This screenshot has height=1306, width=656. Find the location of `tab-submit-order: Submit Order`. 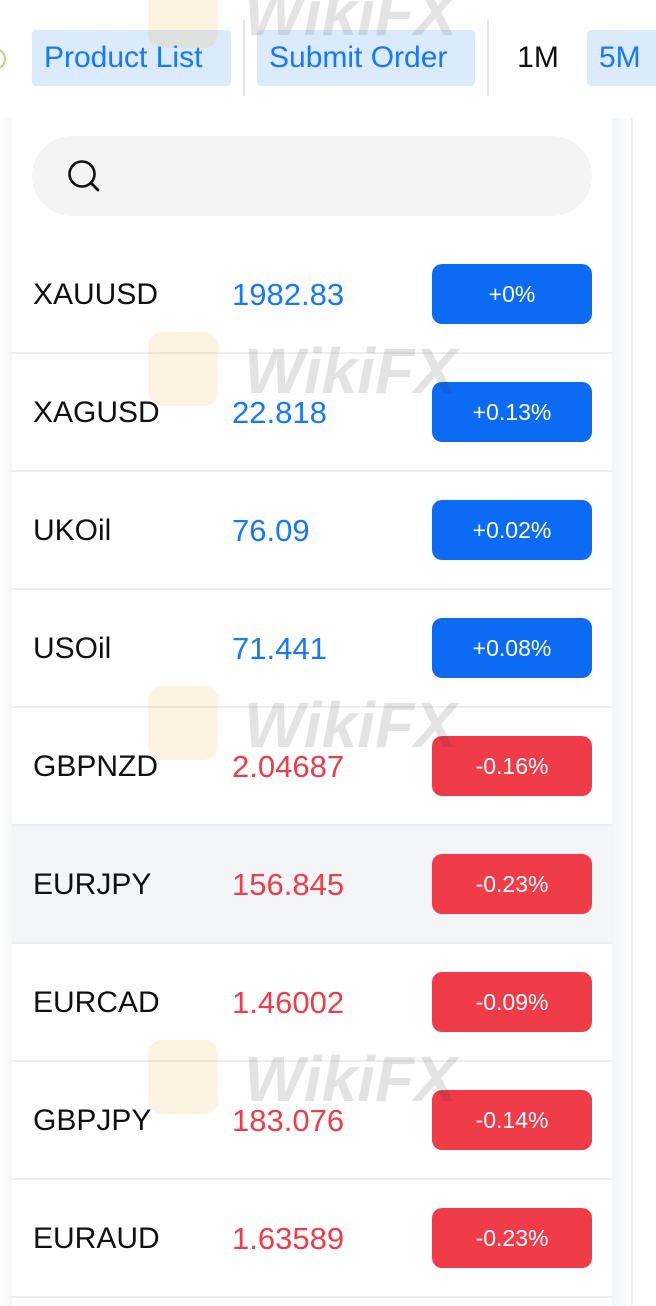

tab-submit-order: Submit Order is located at coordinates (366, 58).